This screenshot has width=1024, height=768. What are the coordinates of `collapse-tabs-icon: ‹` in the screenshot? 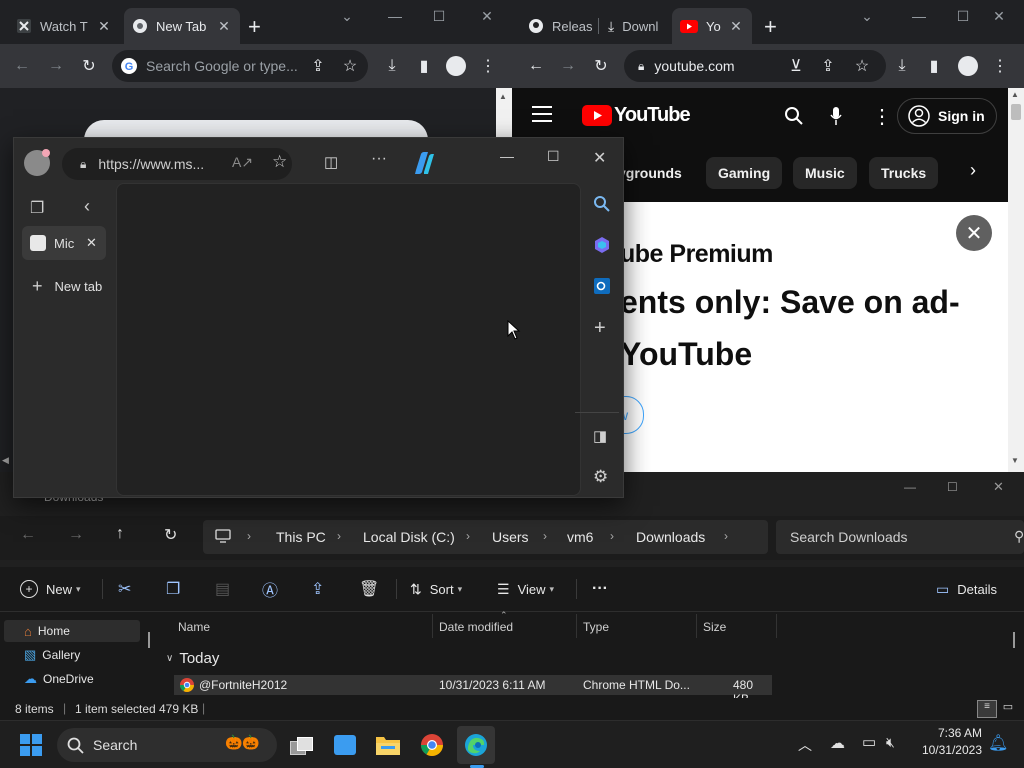 It's located at (87, 206).